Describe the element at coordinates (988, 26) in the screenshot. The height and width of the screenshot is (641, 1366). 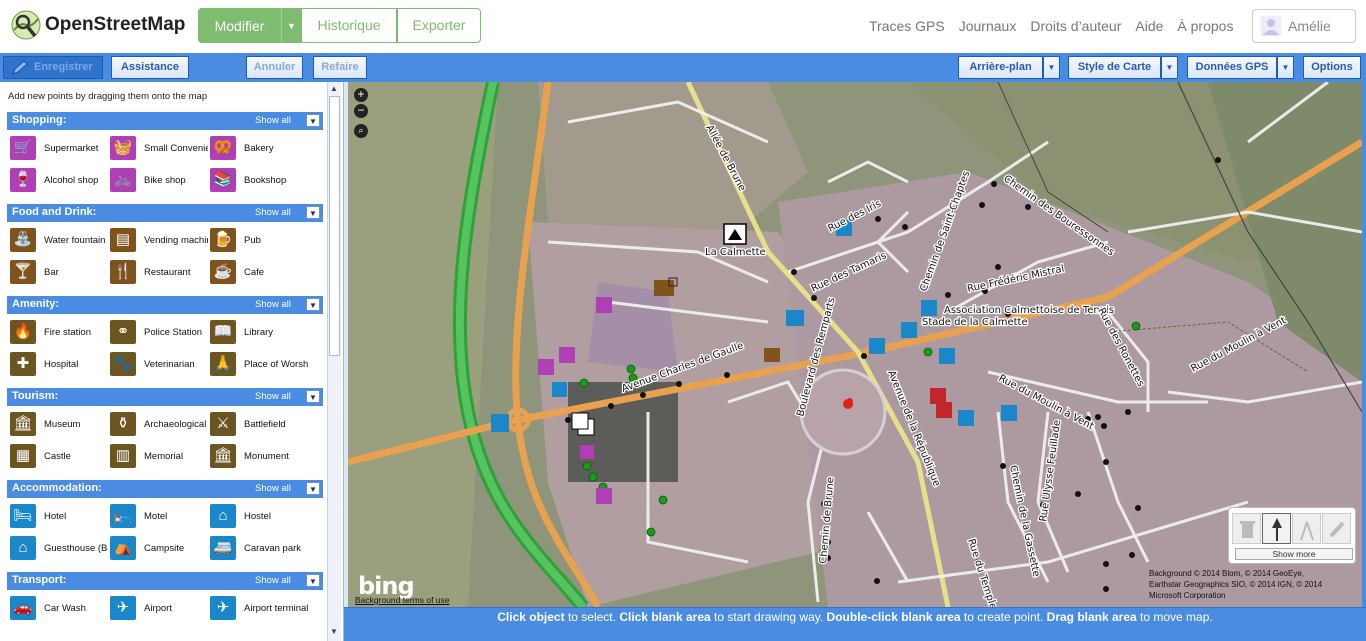
I see `nav-diaries: Journaux` at that location.